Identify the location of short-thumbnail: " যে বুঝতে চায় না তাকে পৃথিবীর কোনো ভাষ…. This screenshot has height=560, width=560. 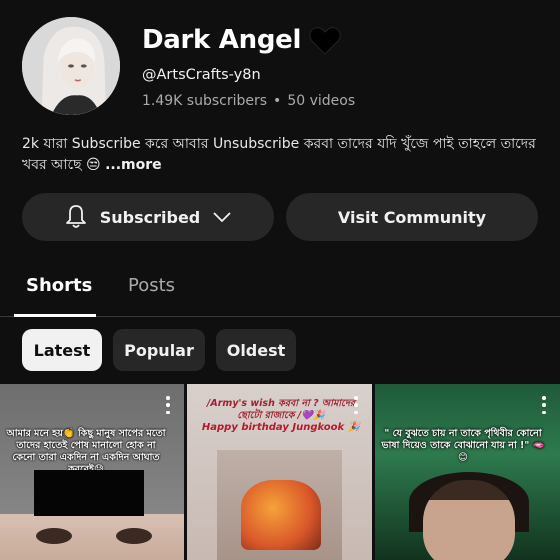
(467, 472).